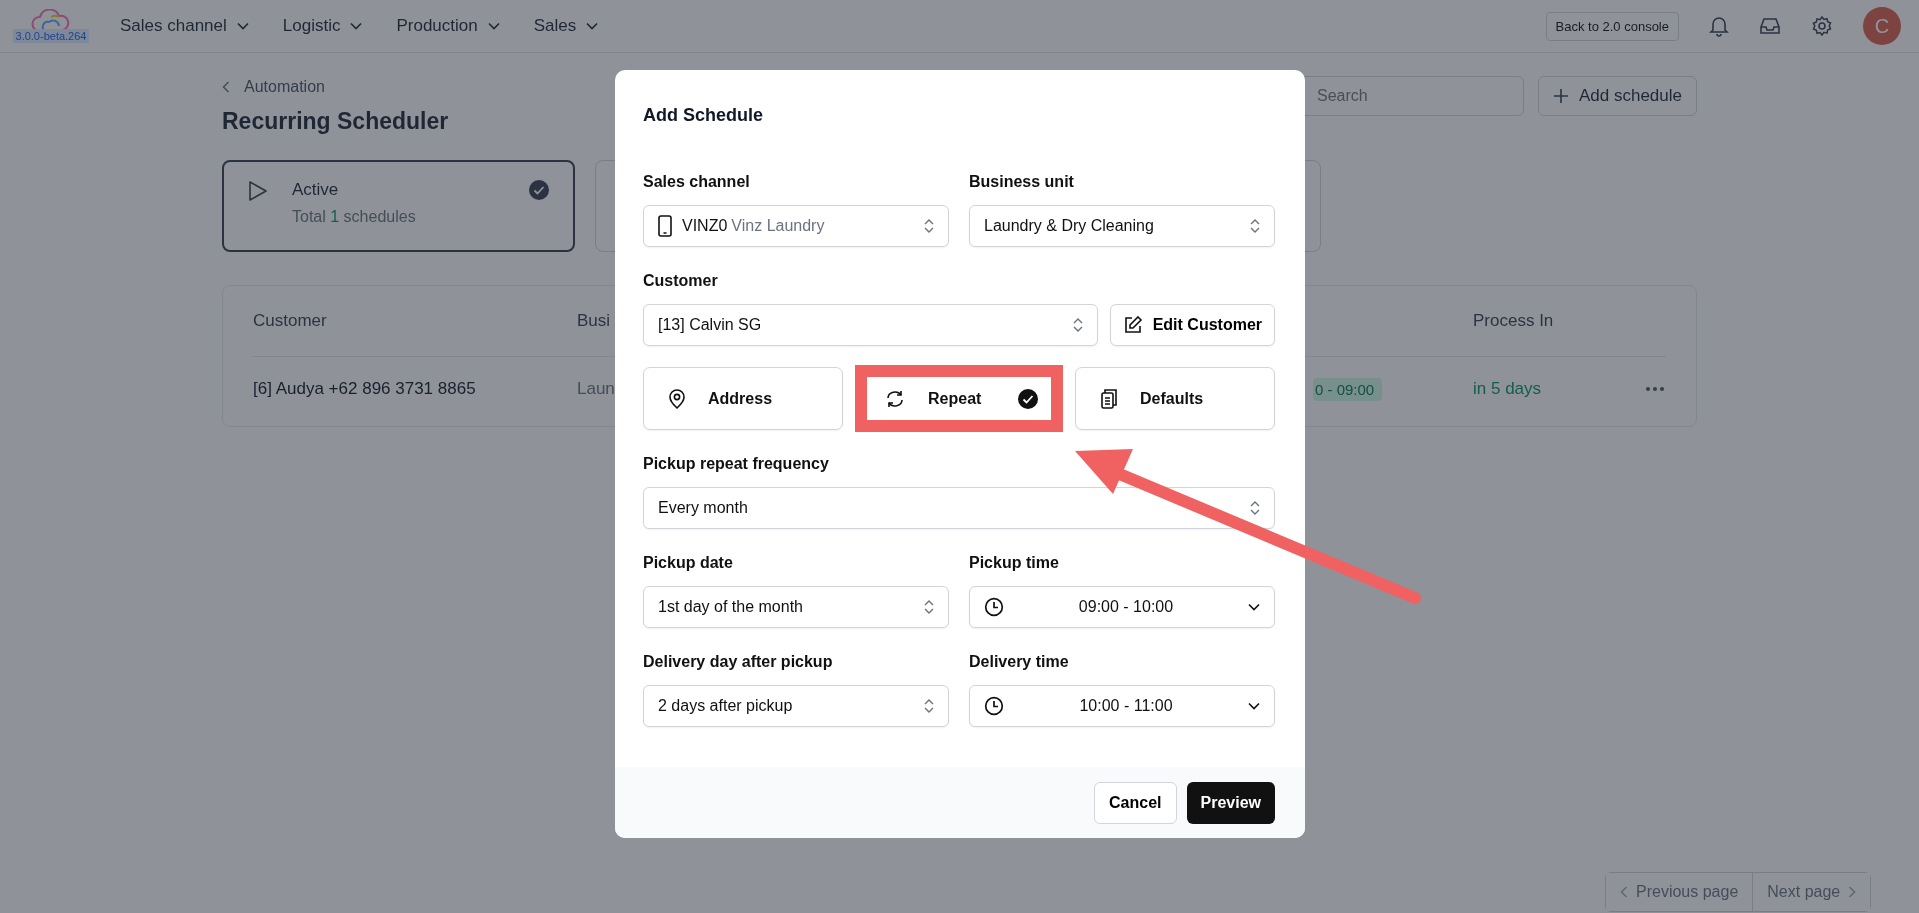 This screenshot has height=913, width=1919. I want to click on more-icon, so click(1655, 389).